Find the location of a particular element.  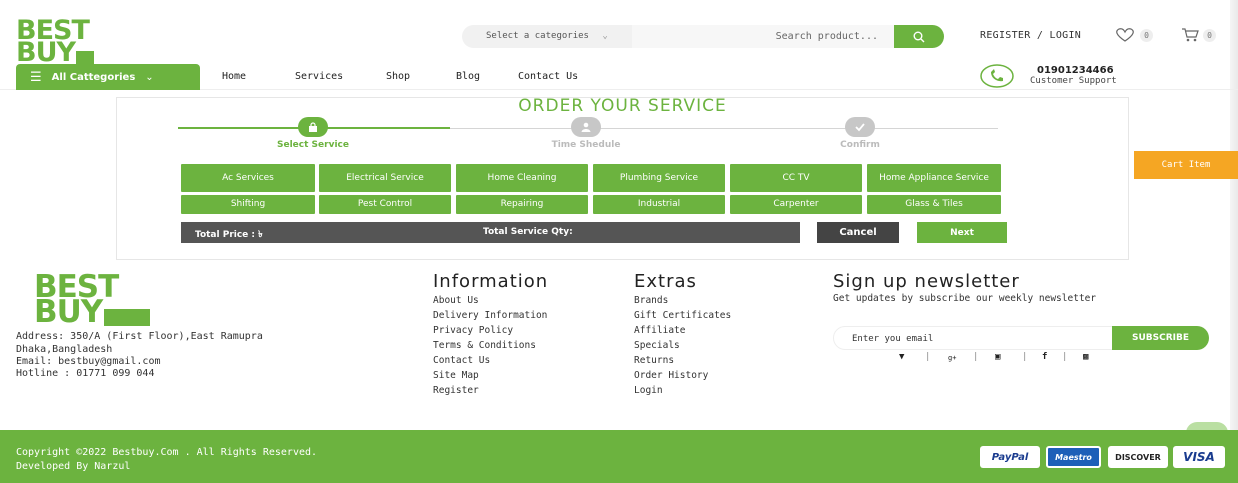

instagram-icon: ▩ is located at coordinates (1085, 357).